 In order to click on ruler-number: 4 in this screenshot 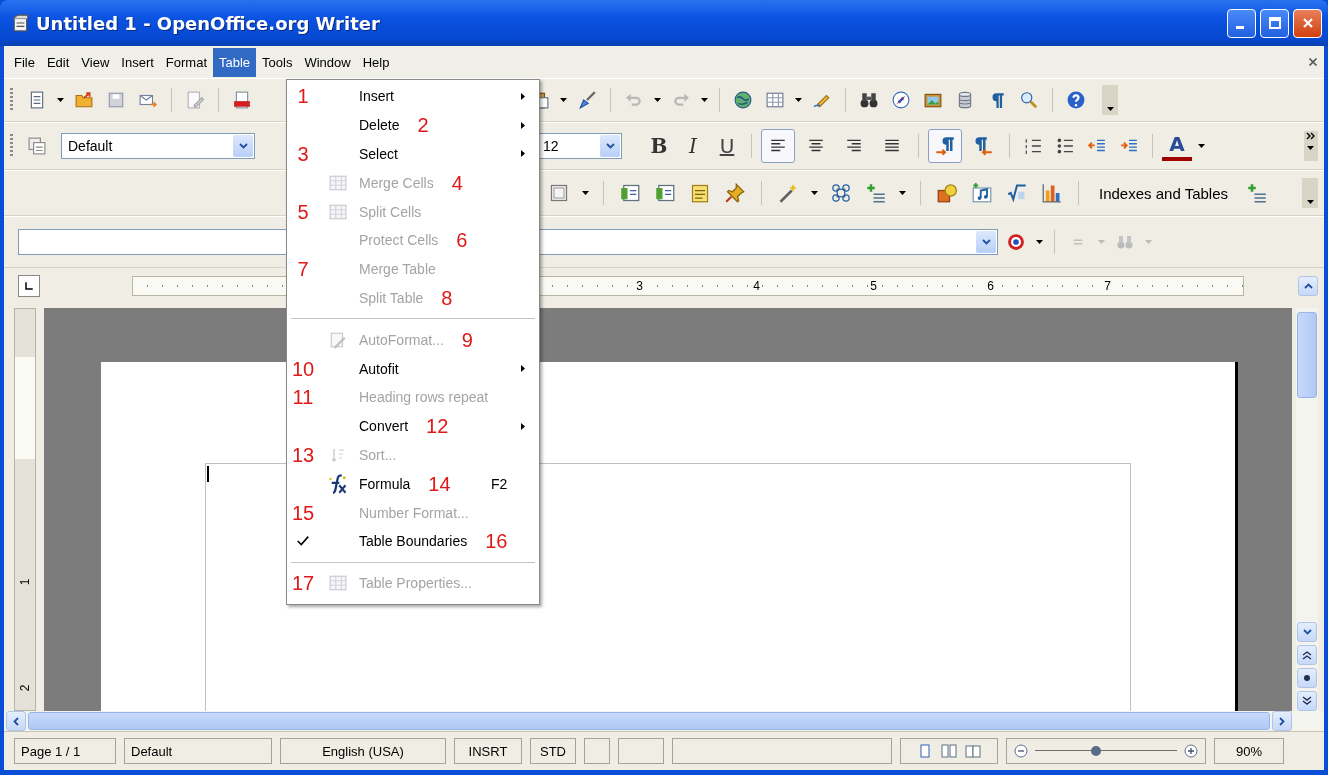, I will do `click(756, 286)`.